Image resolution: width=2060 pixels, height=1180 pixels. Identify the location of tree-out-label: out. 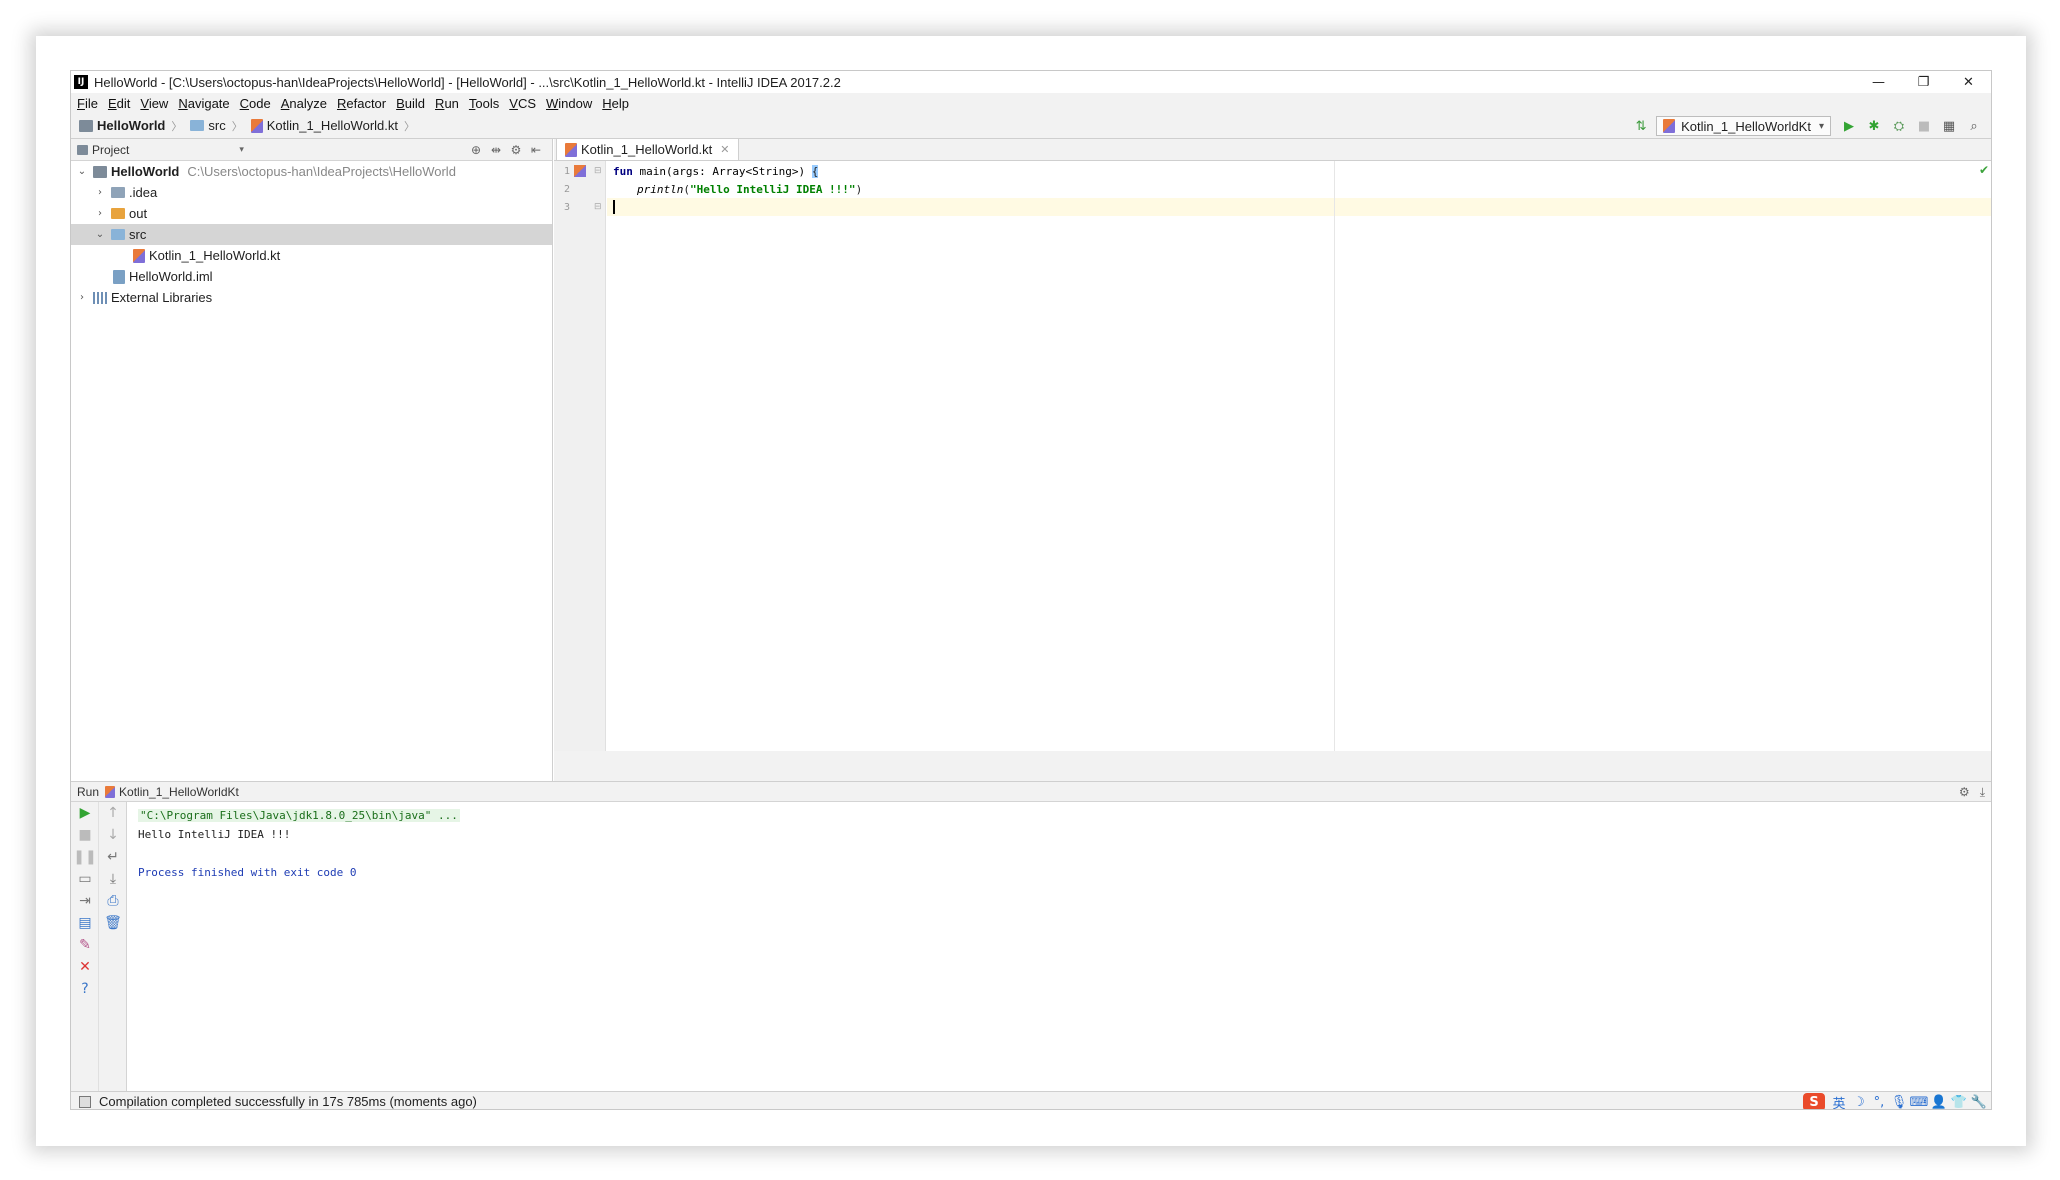
(138, 213).